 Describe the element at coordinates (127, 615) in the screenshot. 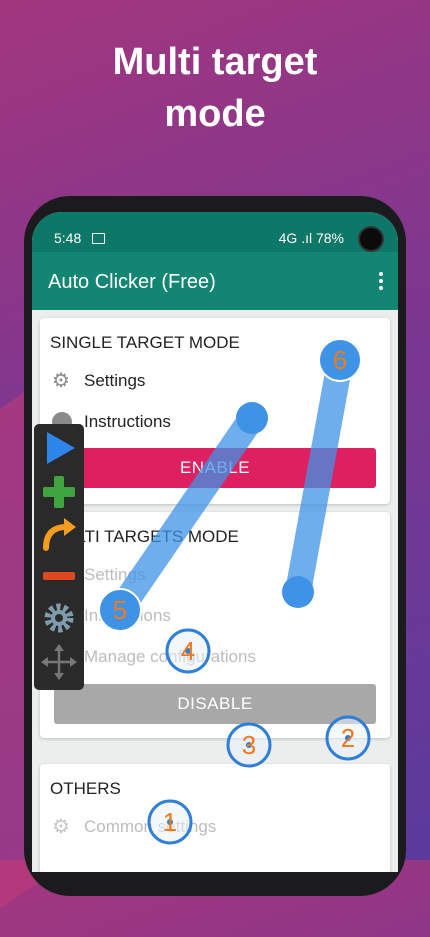

I see `multi-instructions-label: Instructions` at that location.